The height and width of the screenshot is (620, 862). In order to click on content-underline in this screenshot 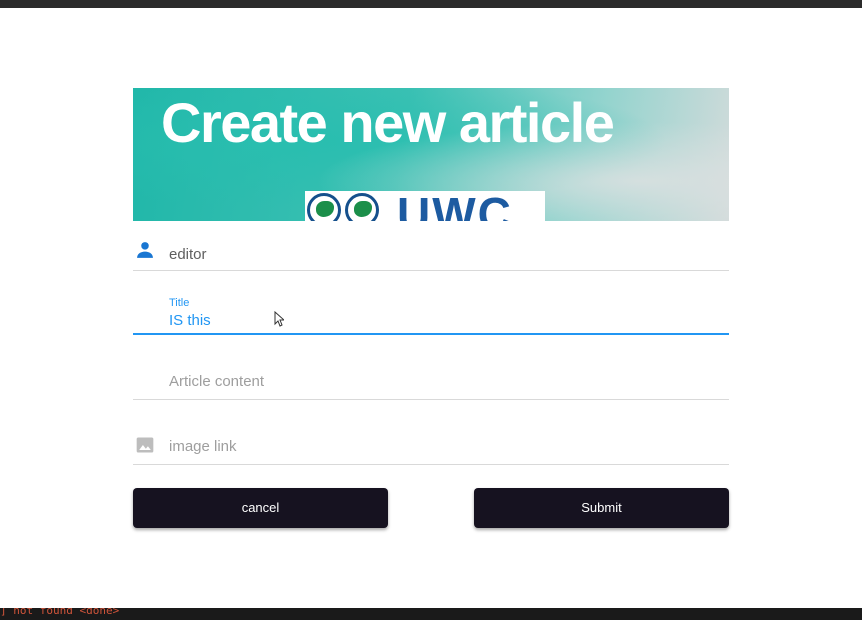, I will do `click(431, 399)`.